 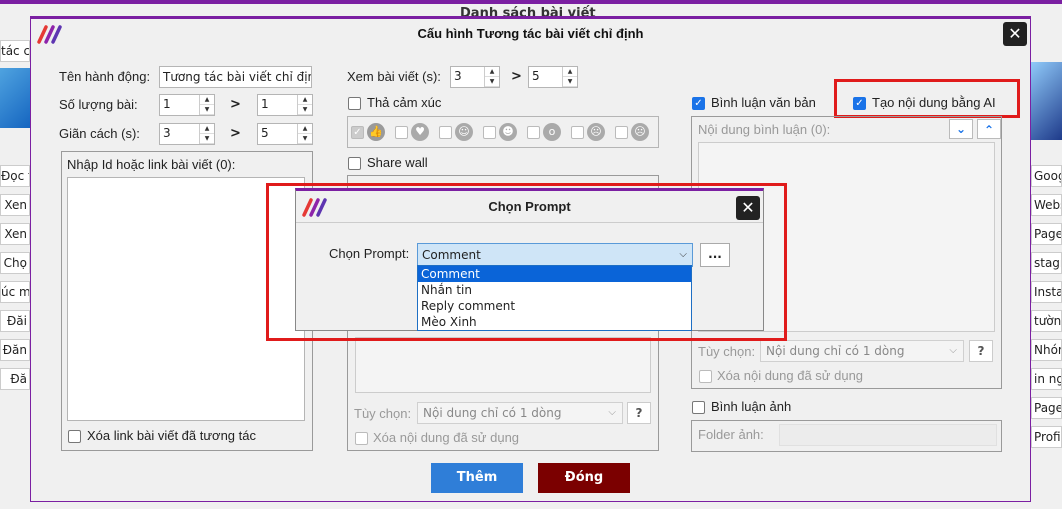 What do you see at coordinates (475, 77) in the screenshot?
I see `view-min-stepper: 3 ▲ ▼` at bounding box center [475, 77].